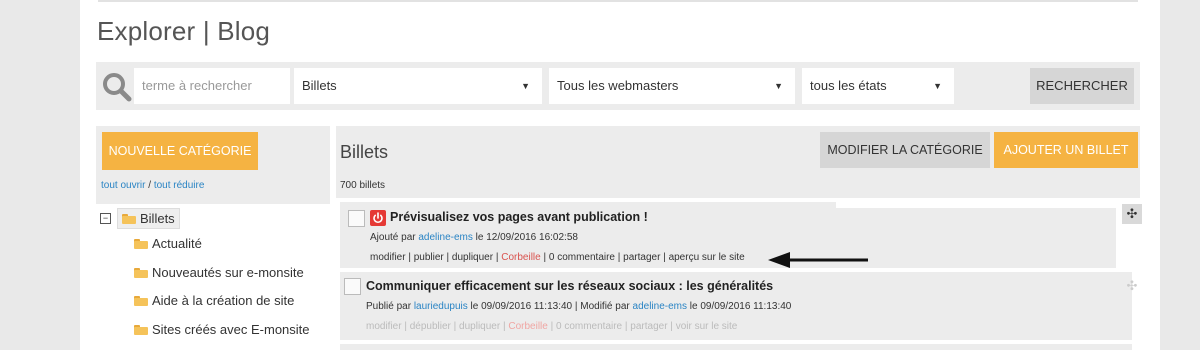  I want to click on new-category-button: NOUVELLE CATÉGORIE, so click(180, 151).